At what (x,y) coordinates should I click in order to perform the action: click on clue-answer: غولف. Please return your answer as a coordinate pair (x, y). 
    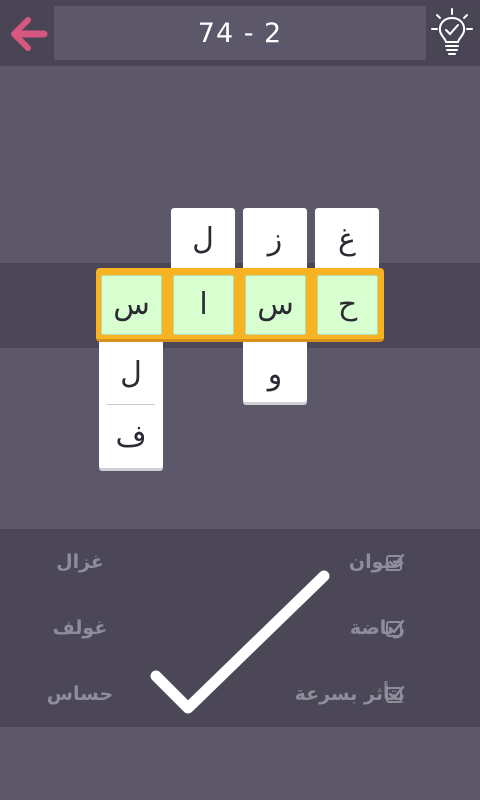
    Looking at the image, I should click on (80, 628).